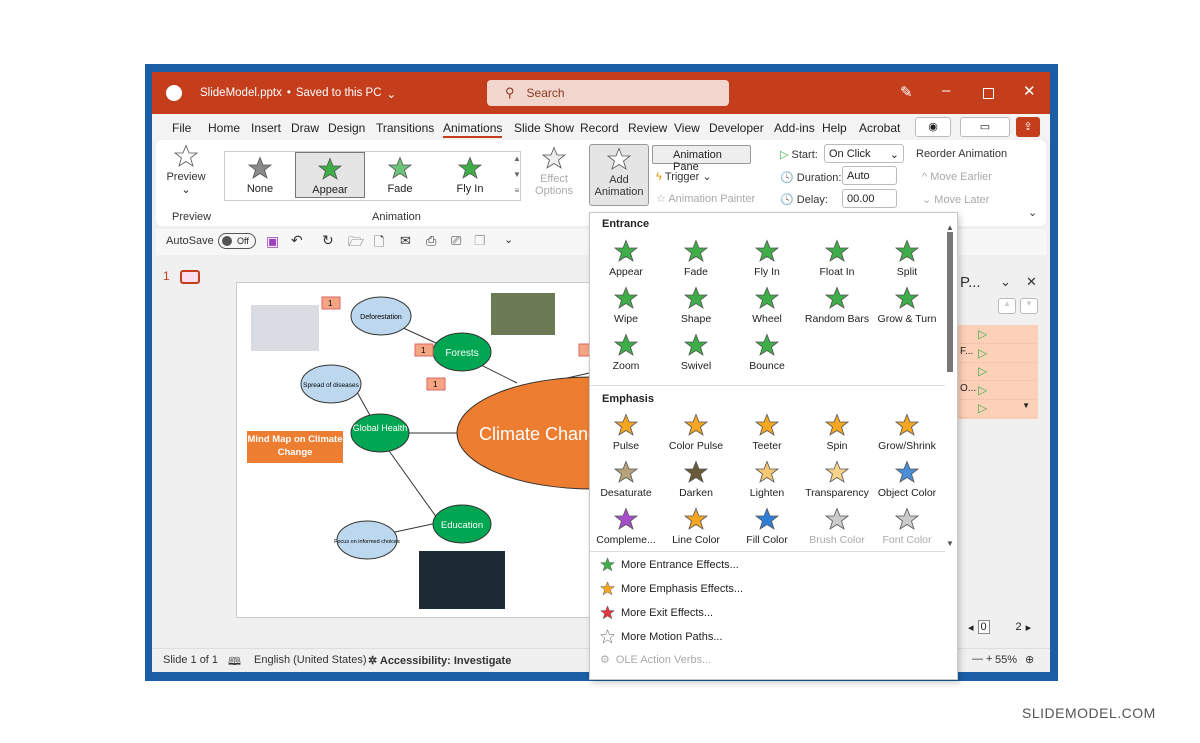 This screenshot has height=743, width=1200. I want to click on tab-file: File, so click(181, 128).